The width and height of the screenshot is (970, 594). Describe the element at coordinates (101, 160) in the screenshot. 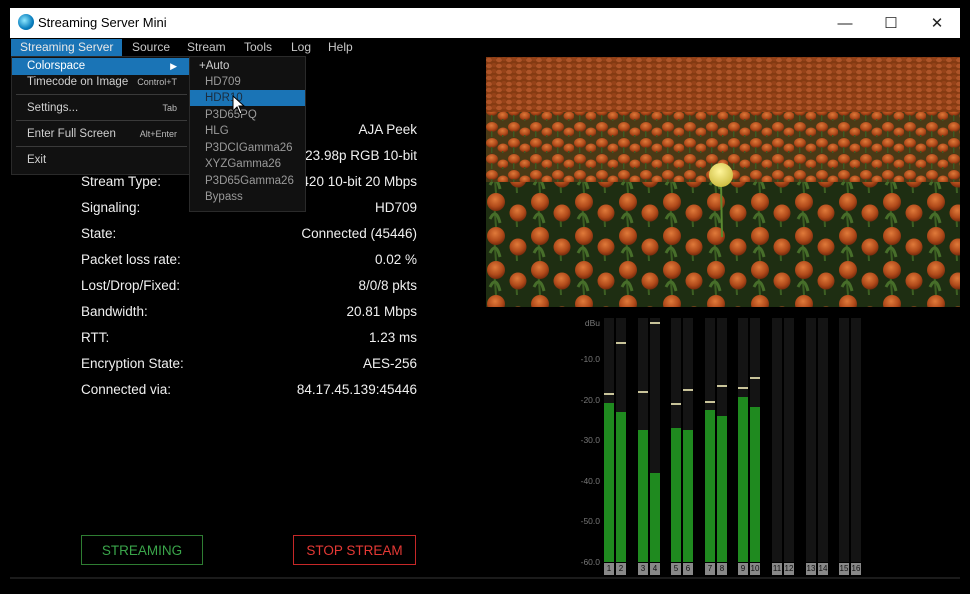

I see `menu-item-exit: Exit` at that location.